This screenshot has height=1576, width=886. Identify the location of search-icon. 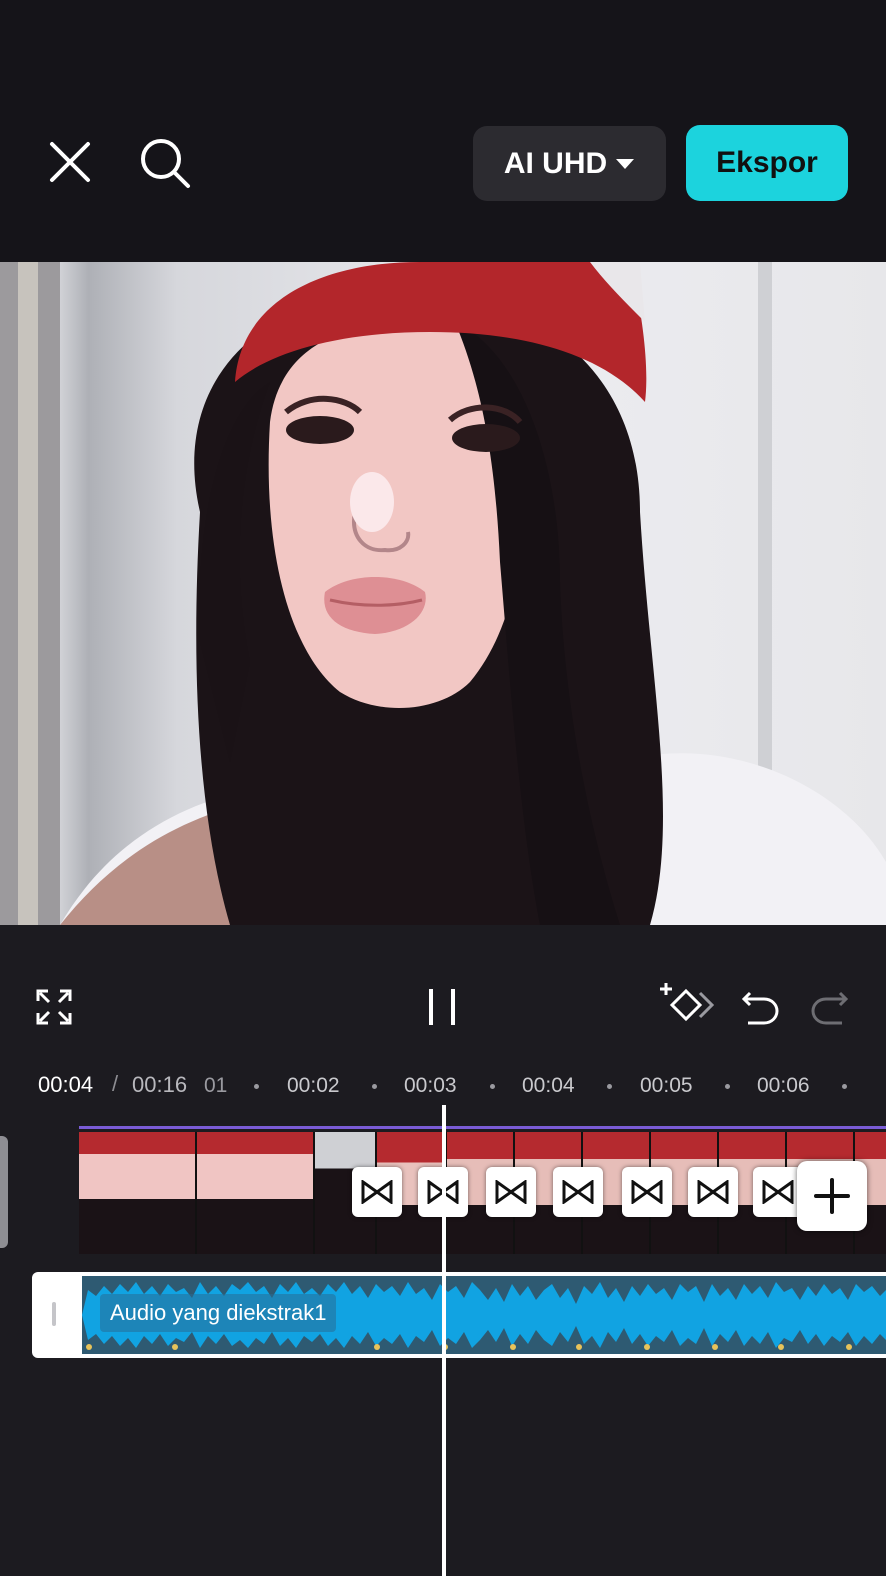
(165, 163).